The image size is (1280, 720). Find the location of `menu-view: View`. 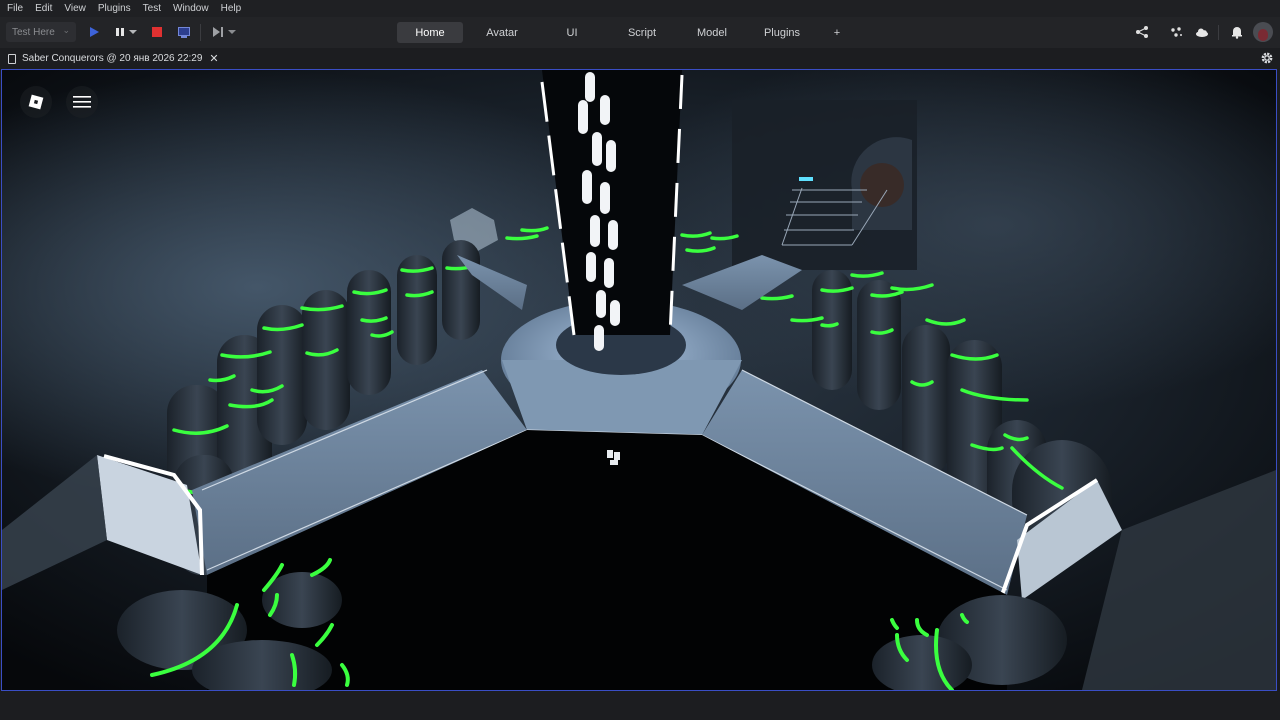

menu-view: View is located at coordinates (74, 8).